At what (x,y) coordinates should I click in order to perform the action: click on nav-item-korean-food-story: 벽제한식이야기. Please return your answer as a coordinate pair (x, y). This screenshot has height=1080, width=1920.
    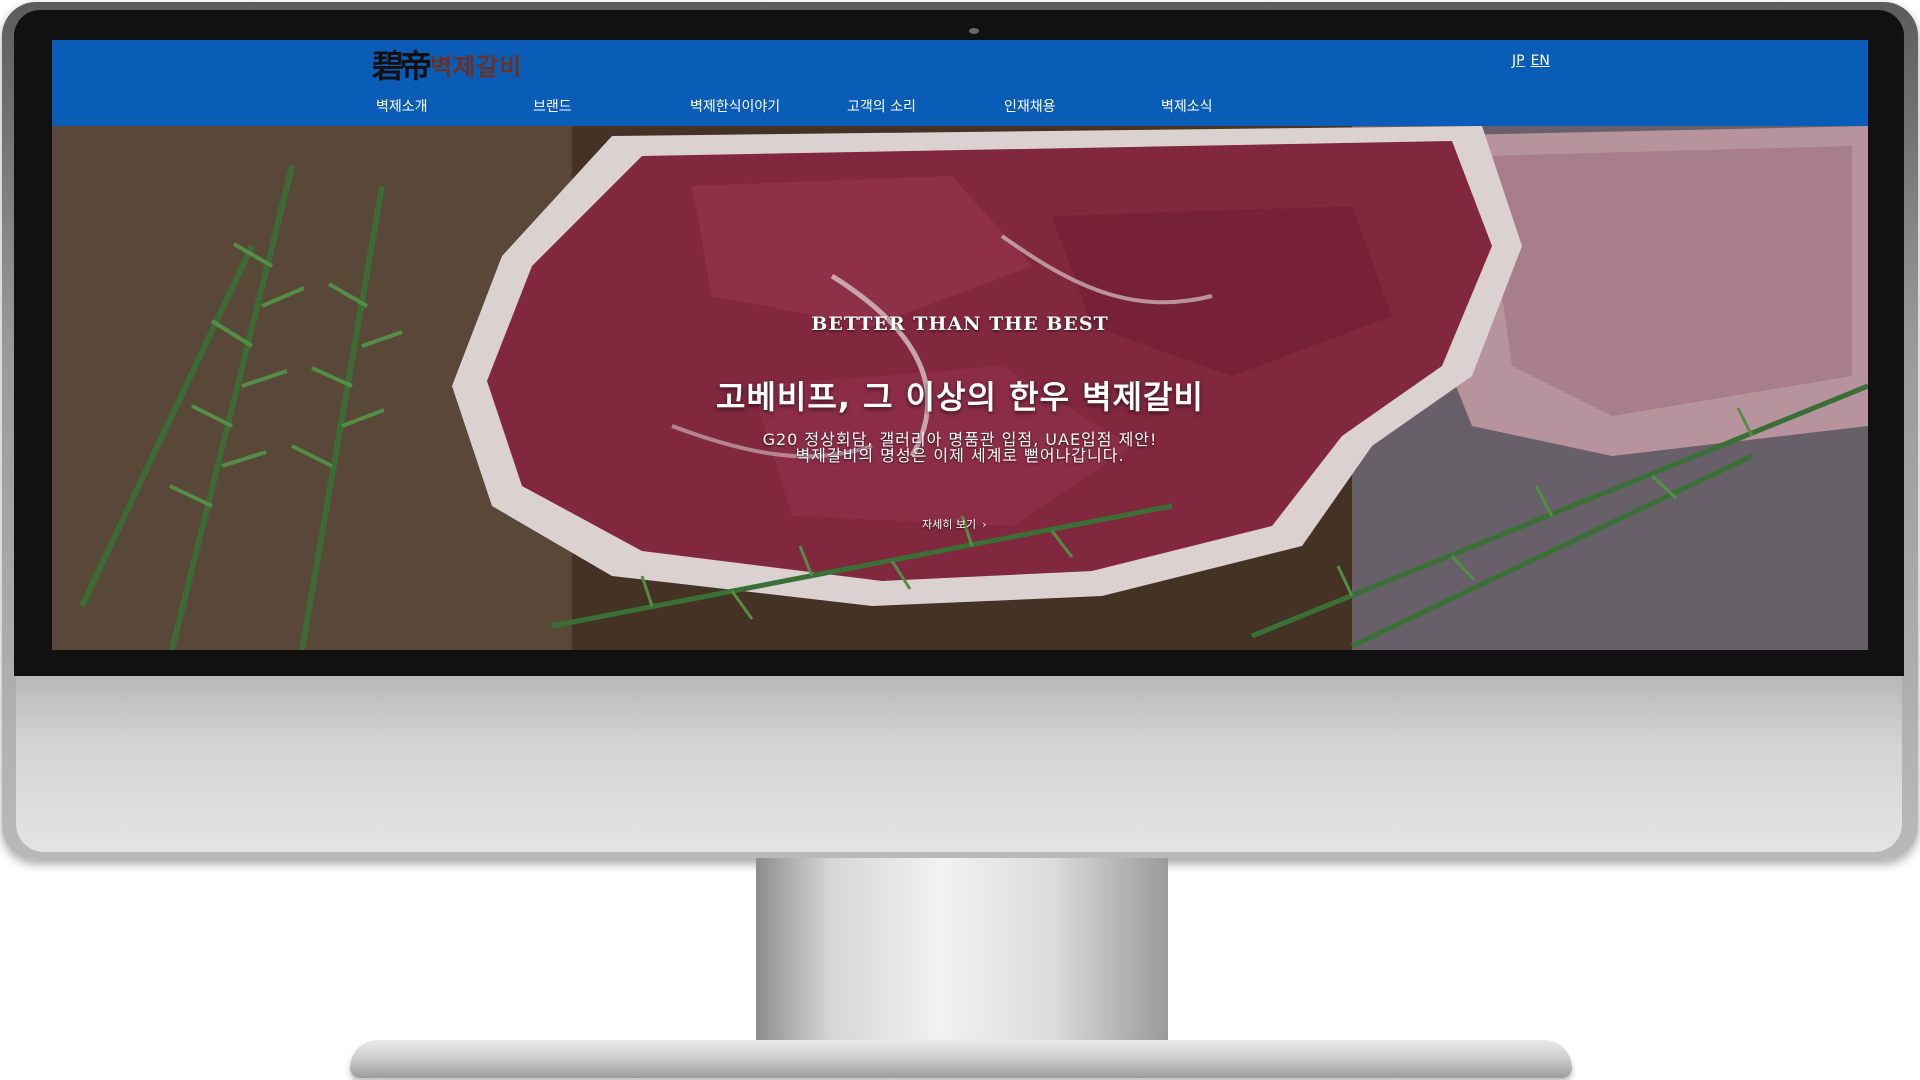
    Looking at the image, I should click on (768, 107).